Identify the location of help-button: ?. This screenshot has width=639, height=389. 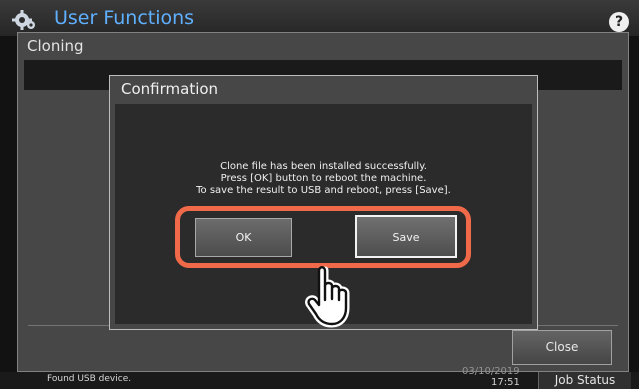
(619, 22).